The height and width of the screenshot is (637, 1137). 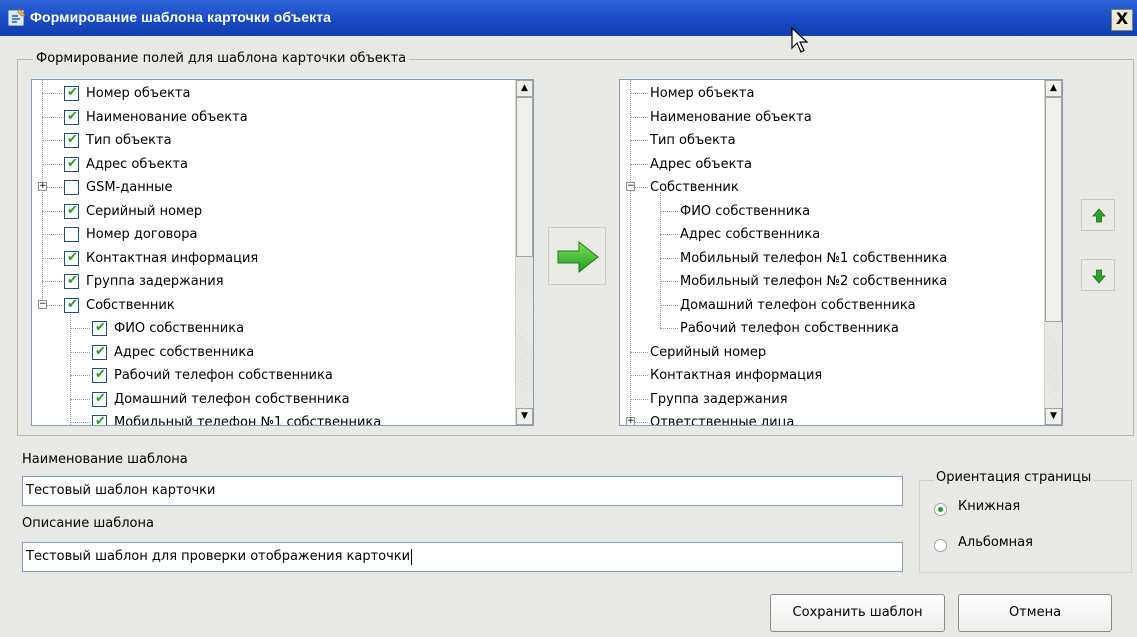 I want to click on tree-item: + GSM-данные, so click(x=273, y=187).